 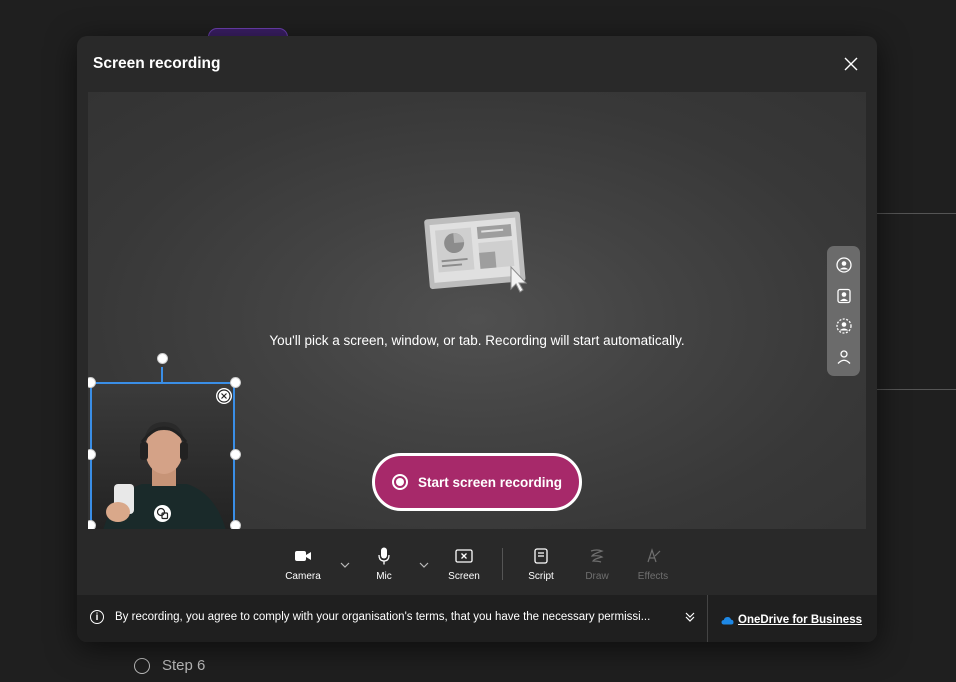 What do you see at coordinates (654, 555) in the screenshot?
I see `effects-icon` at bounding box center [654, 555].